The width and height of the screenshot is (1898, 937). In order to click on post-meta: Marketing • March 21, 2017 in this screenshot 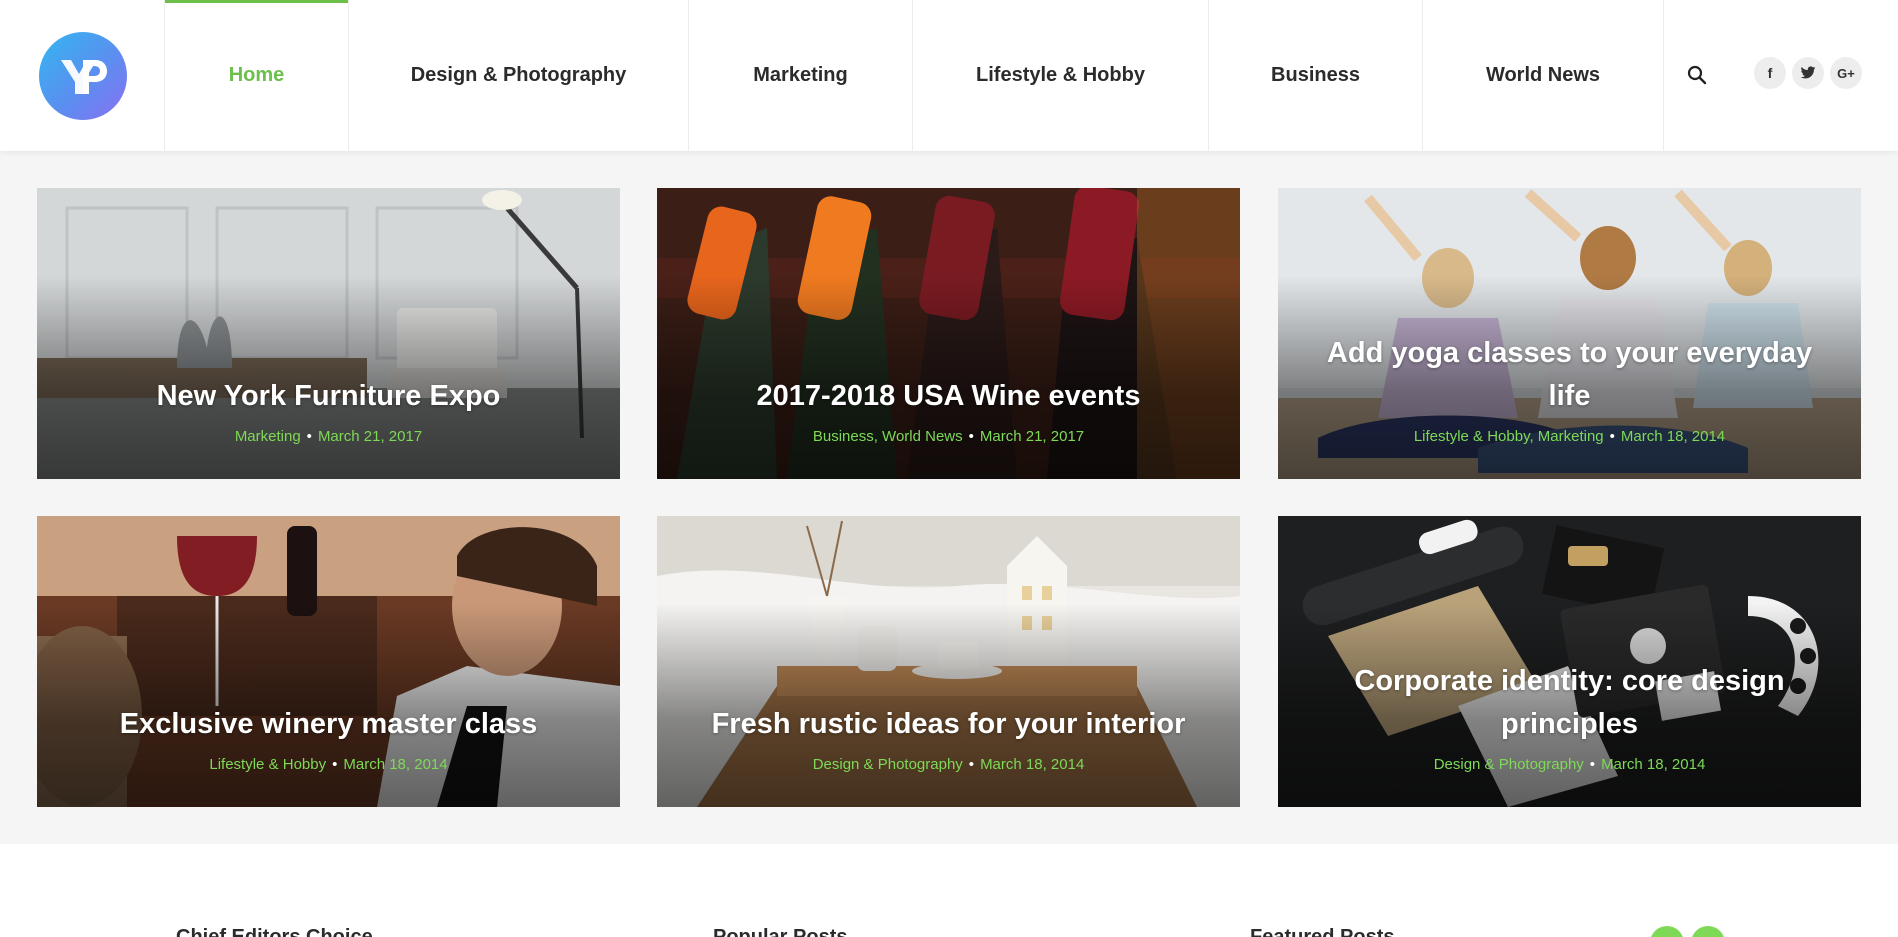, I will do `click(328, 436)`.